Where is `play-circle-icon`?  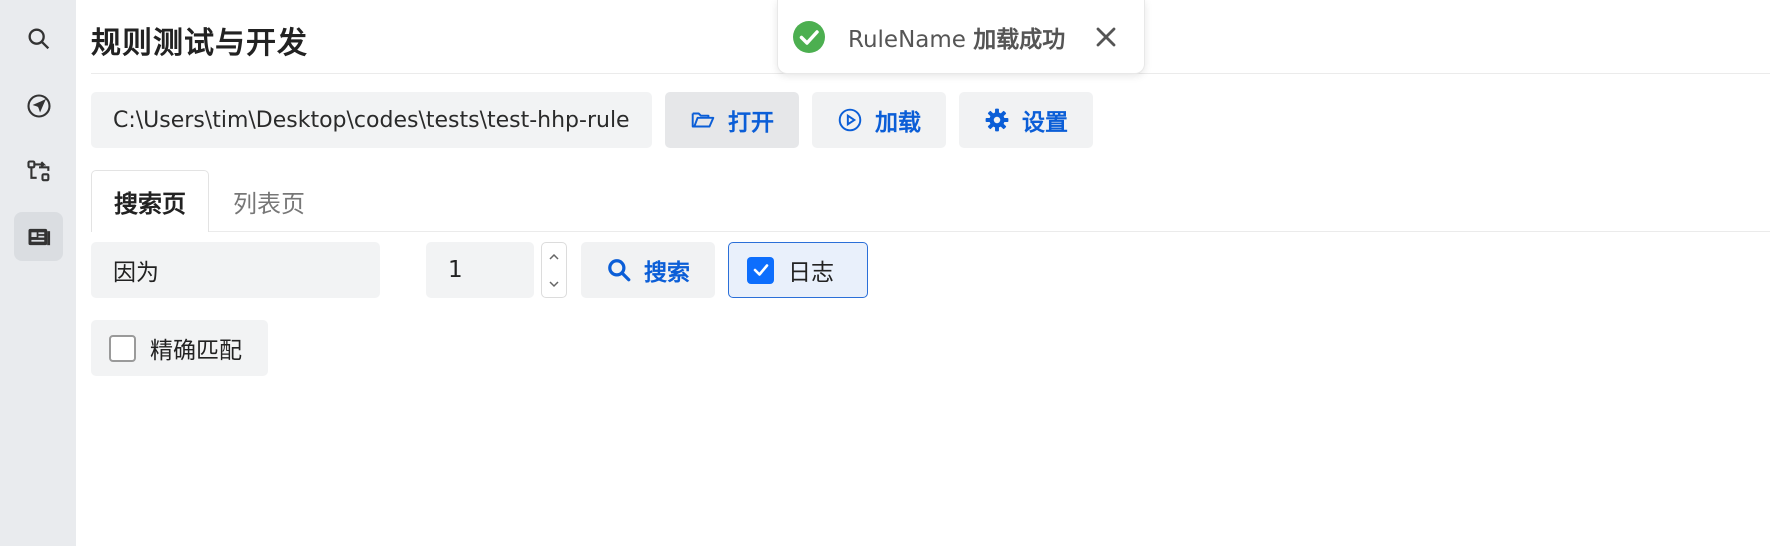
play-circle-icon is located at coordinates (850, 120).